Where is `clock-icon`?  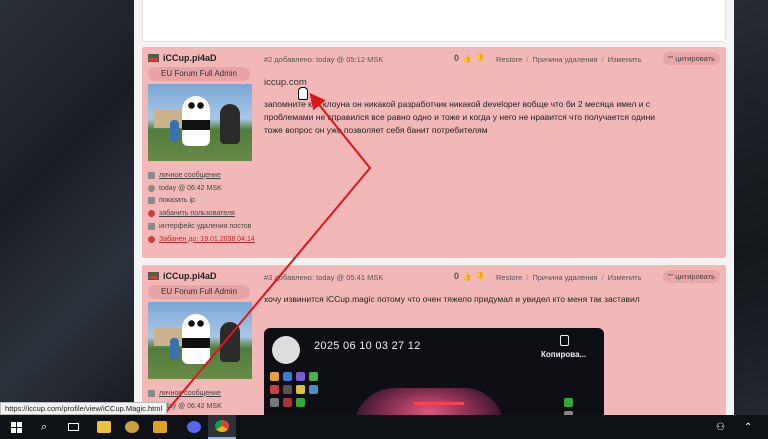
clock-icon is located at coordinates (151, 188).